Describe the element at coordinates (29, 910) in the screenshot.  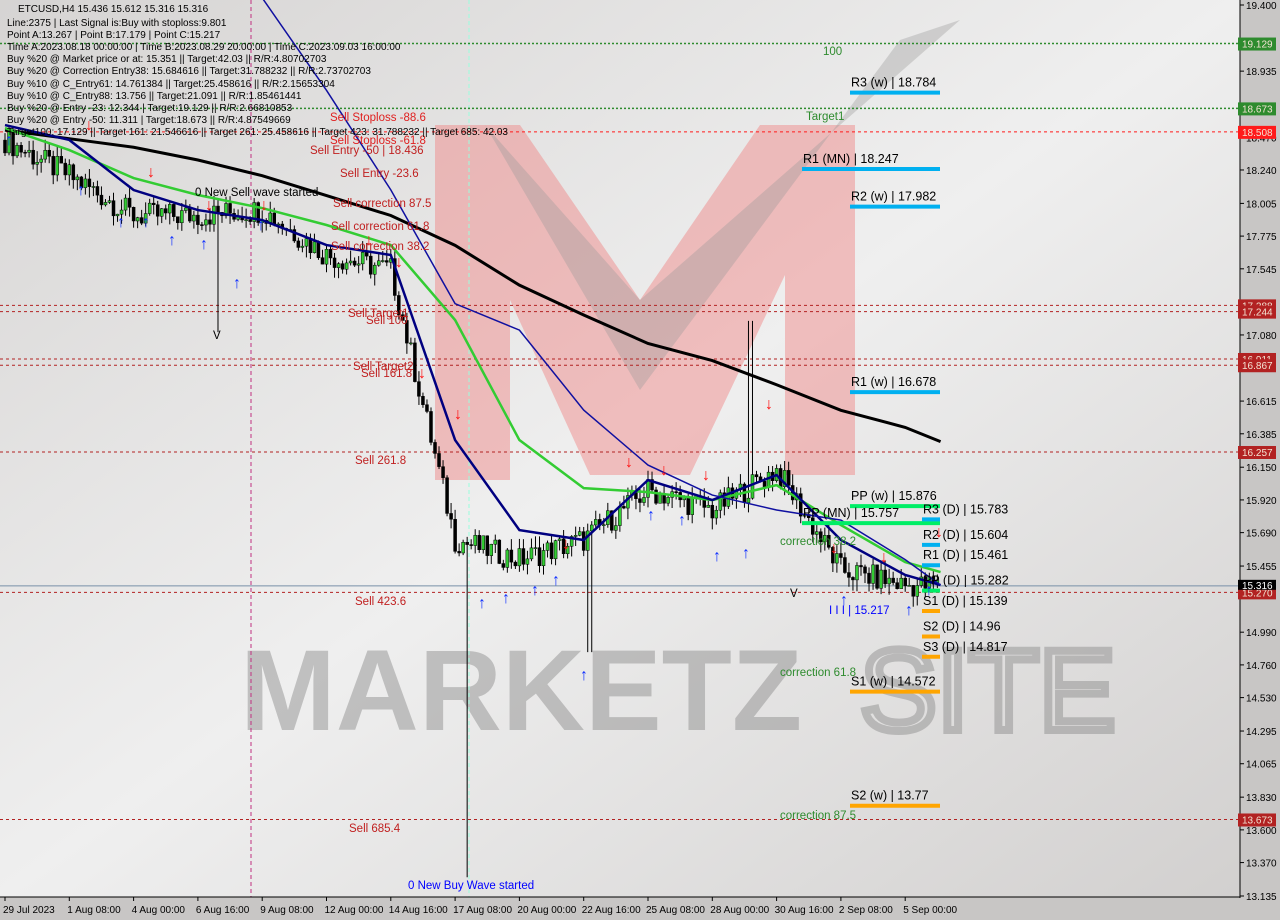
I see `x-tick-label: 29 Jul 2023` at that location.